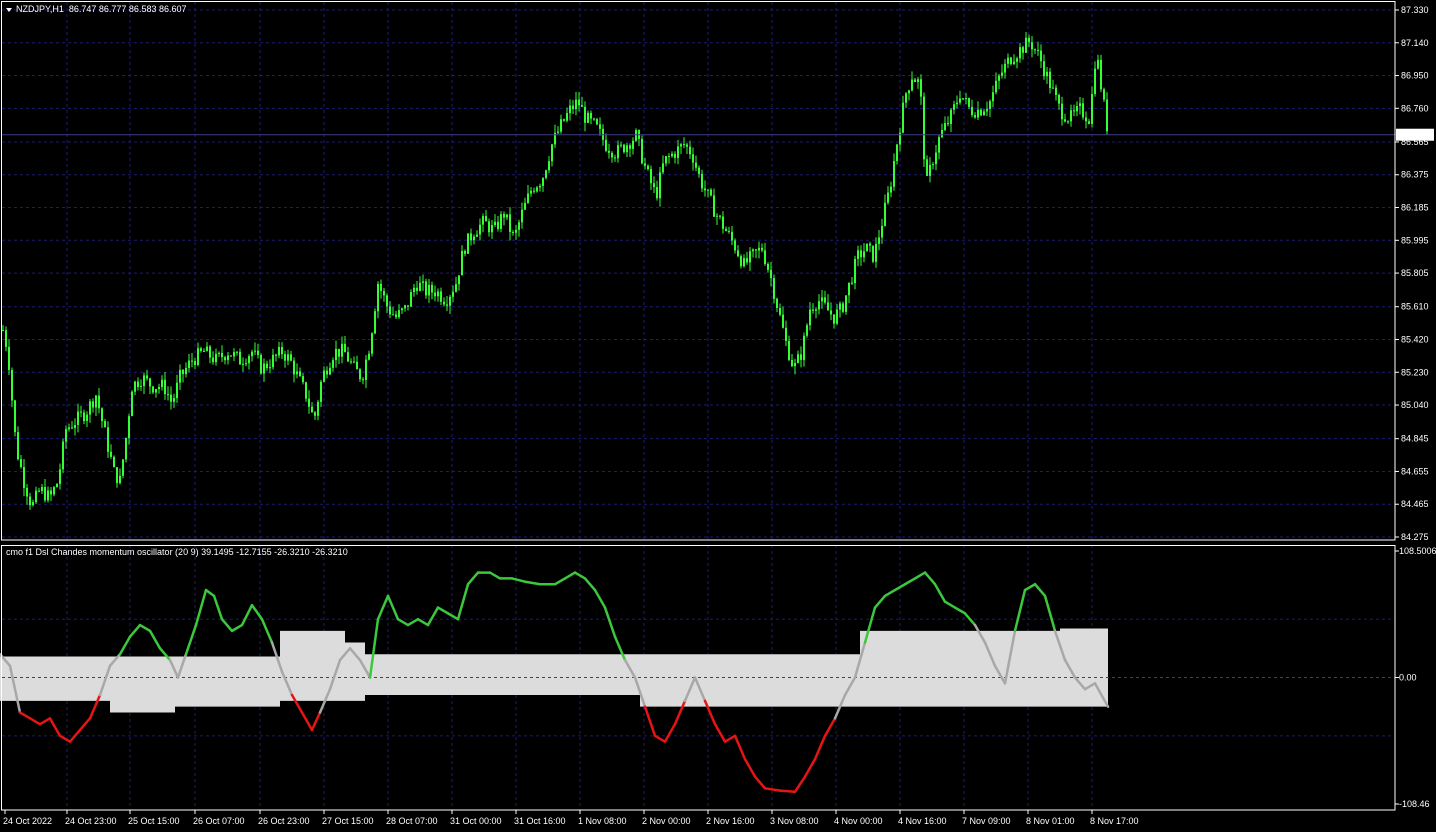 This screenshot has height=832, width=1436. What do you see at coordinates (1415, 339) in the screenshot?
I see `price-tick-label: 85.420` at bounding box center [1415, 339].